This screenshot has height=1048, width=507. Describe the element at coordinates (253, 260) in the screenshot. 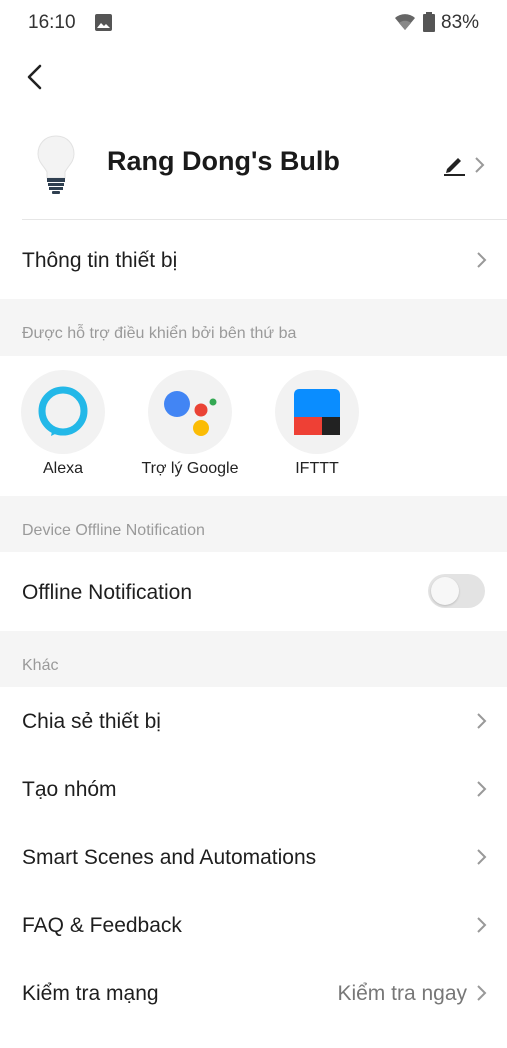

I see `device-info-row: Thông tin thiết bị` at that location.